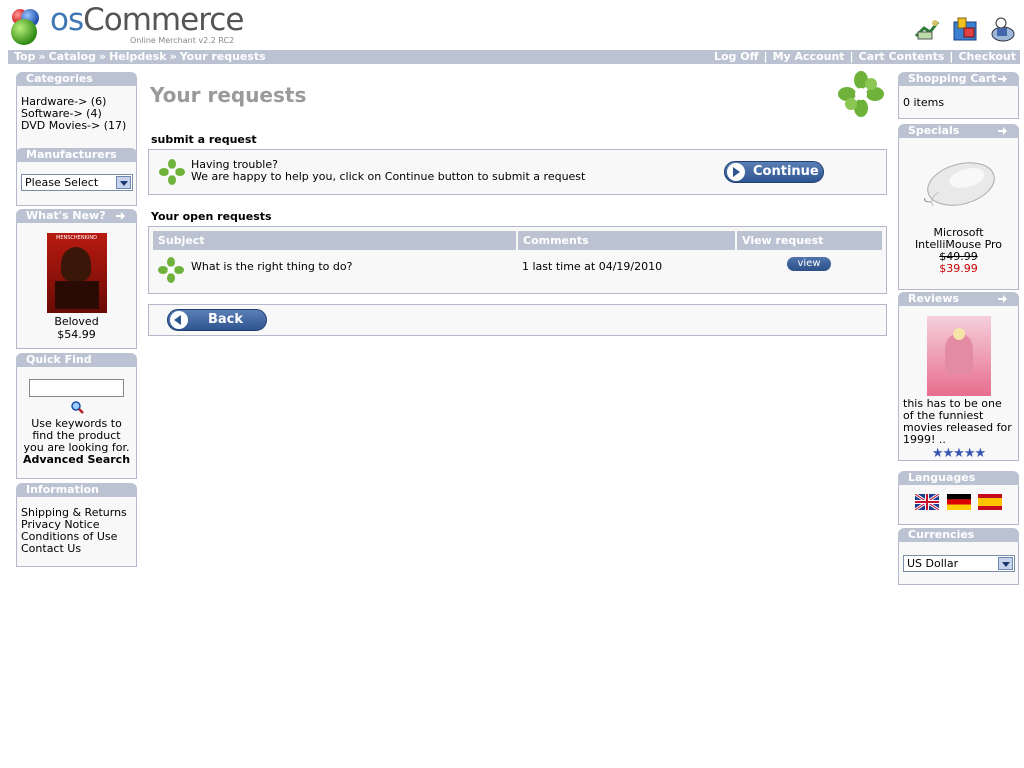 This screenshot has height=768, width=1024. Describe the element at coordinates (182, 40) in the screenshot. I see `logo-subtitle: Online Merchant v2.2 RC2` at that location.